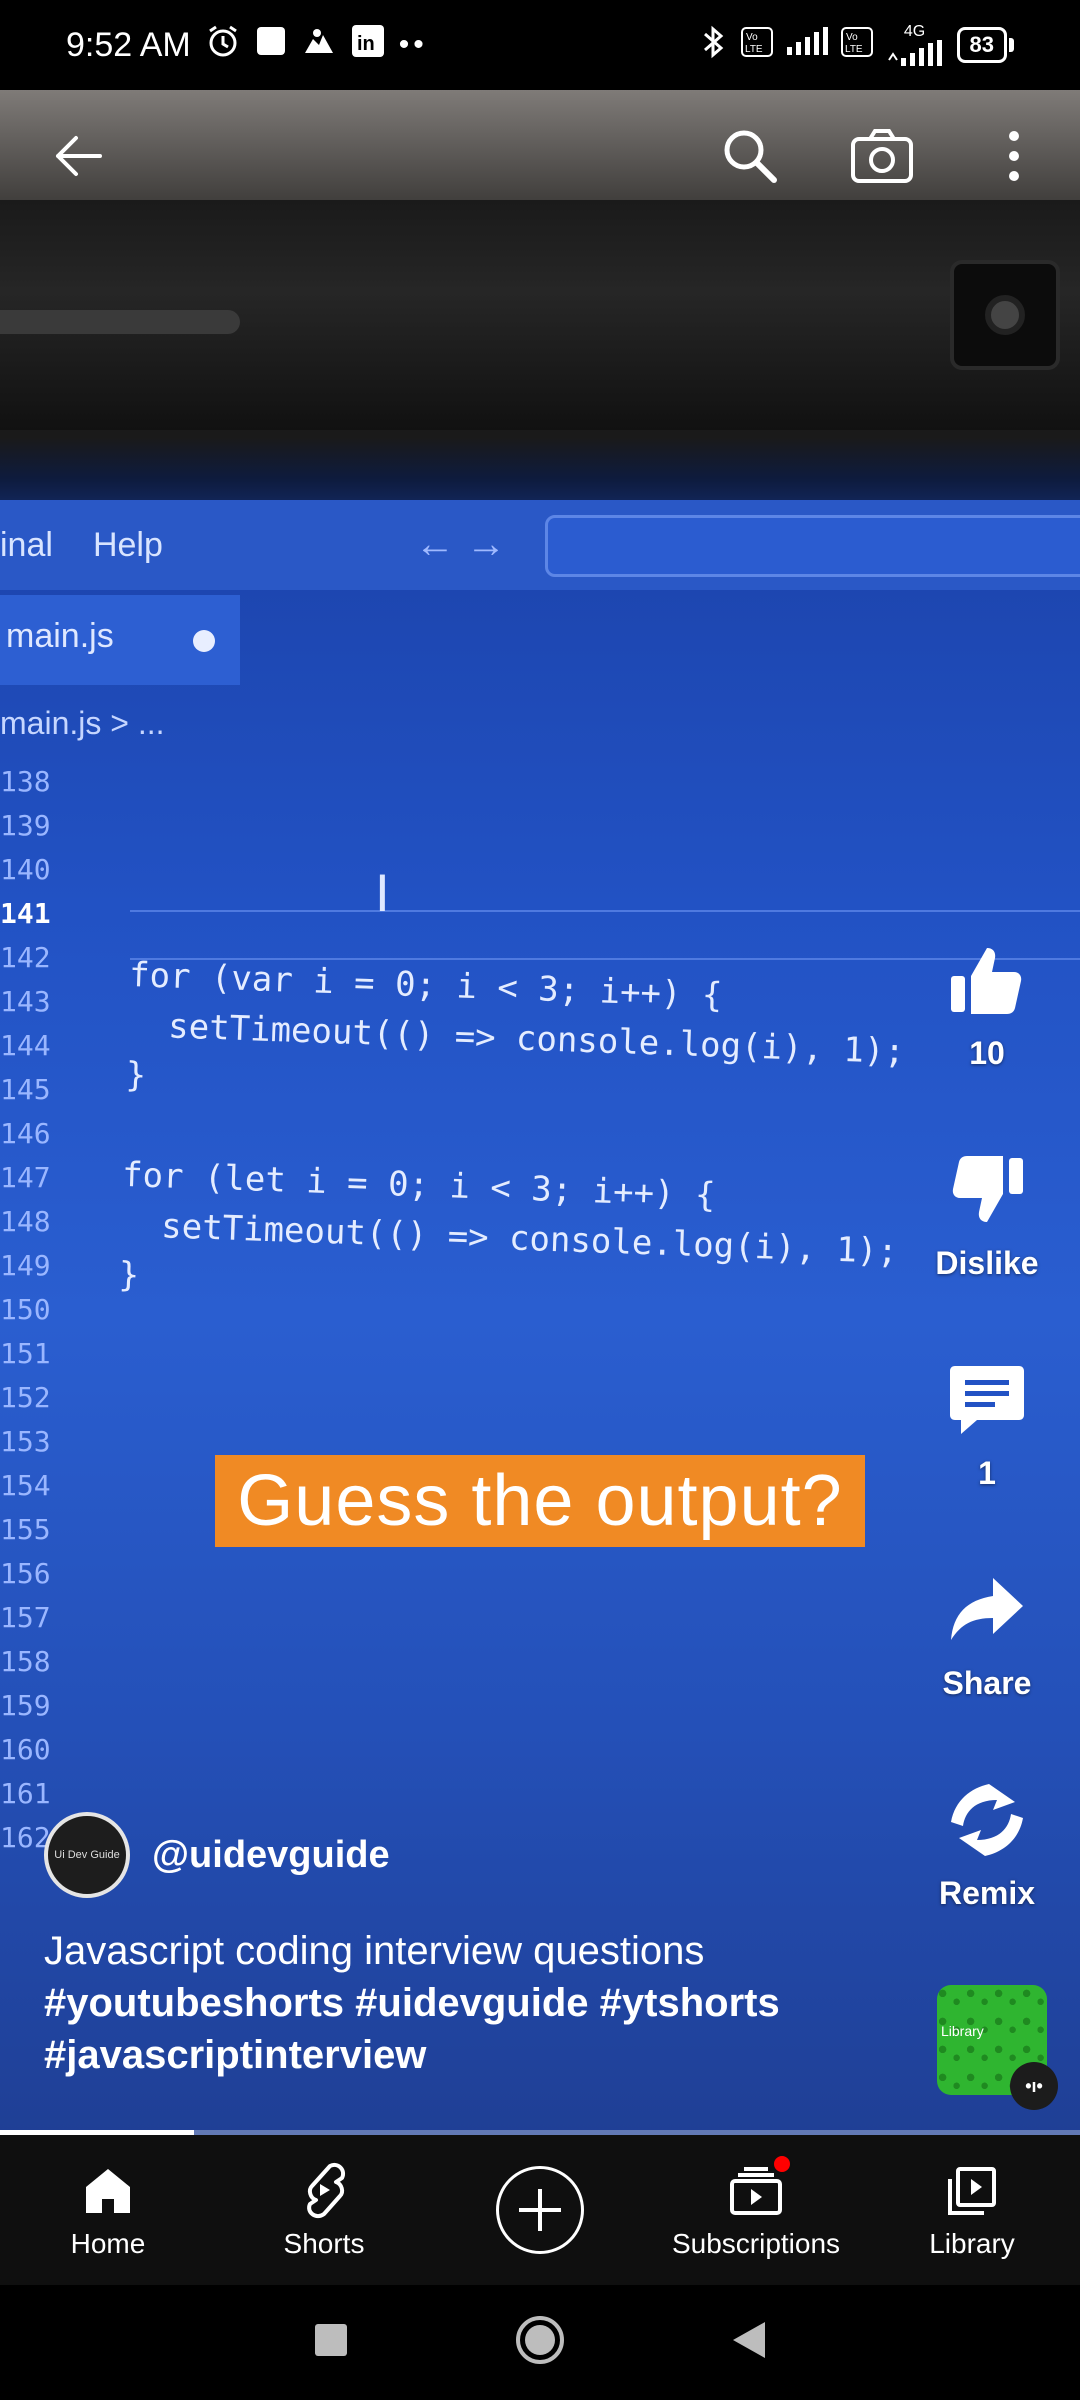 This screenshot has width=1080, height=2400. Describe the element at coordinates (324, 2243) in the screenshot. I see `nav-shorts-label: Shorts` at that location.